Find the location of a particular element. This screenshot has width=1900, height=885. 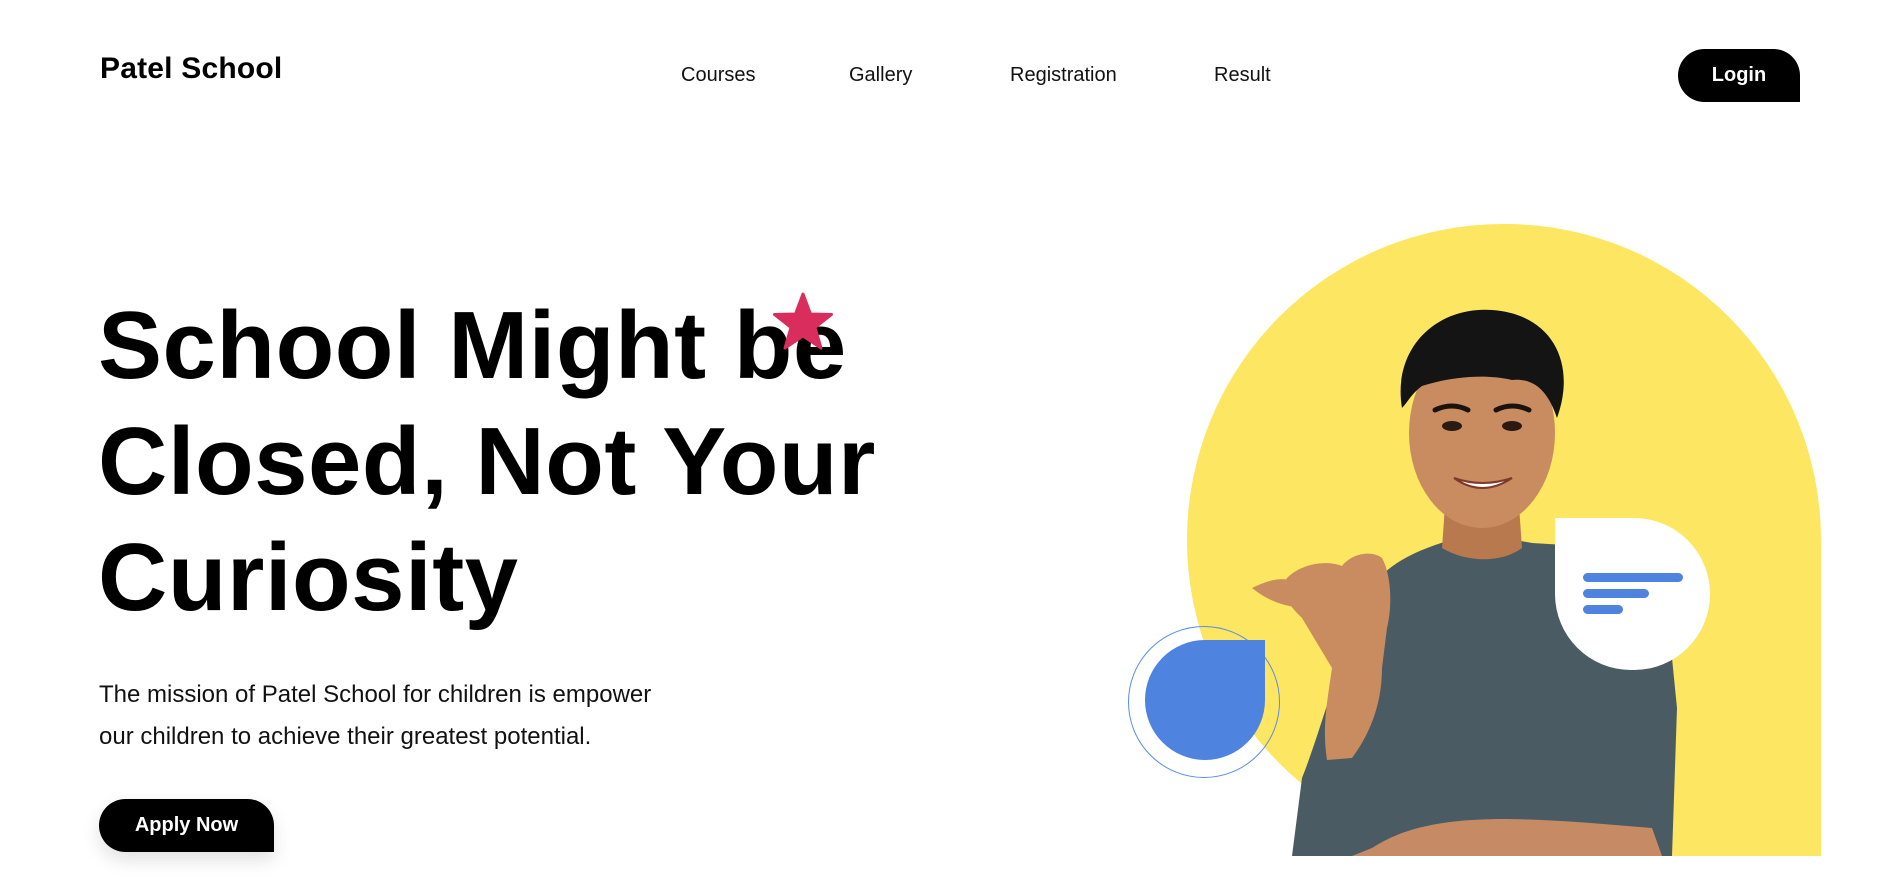

message-bubble-icon is located at coordinates (1632, 594).